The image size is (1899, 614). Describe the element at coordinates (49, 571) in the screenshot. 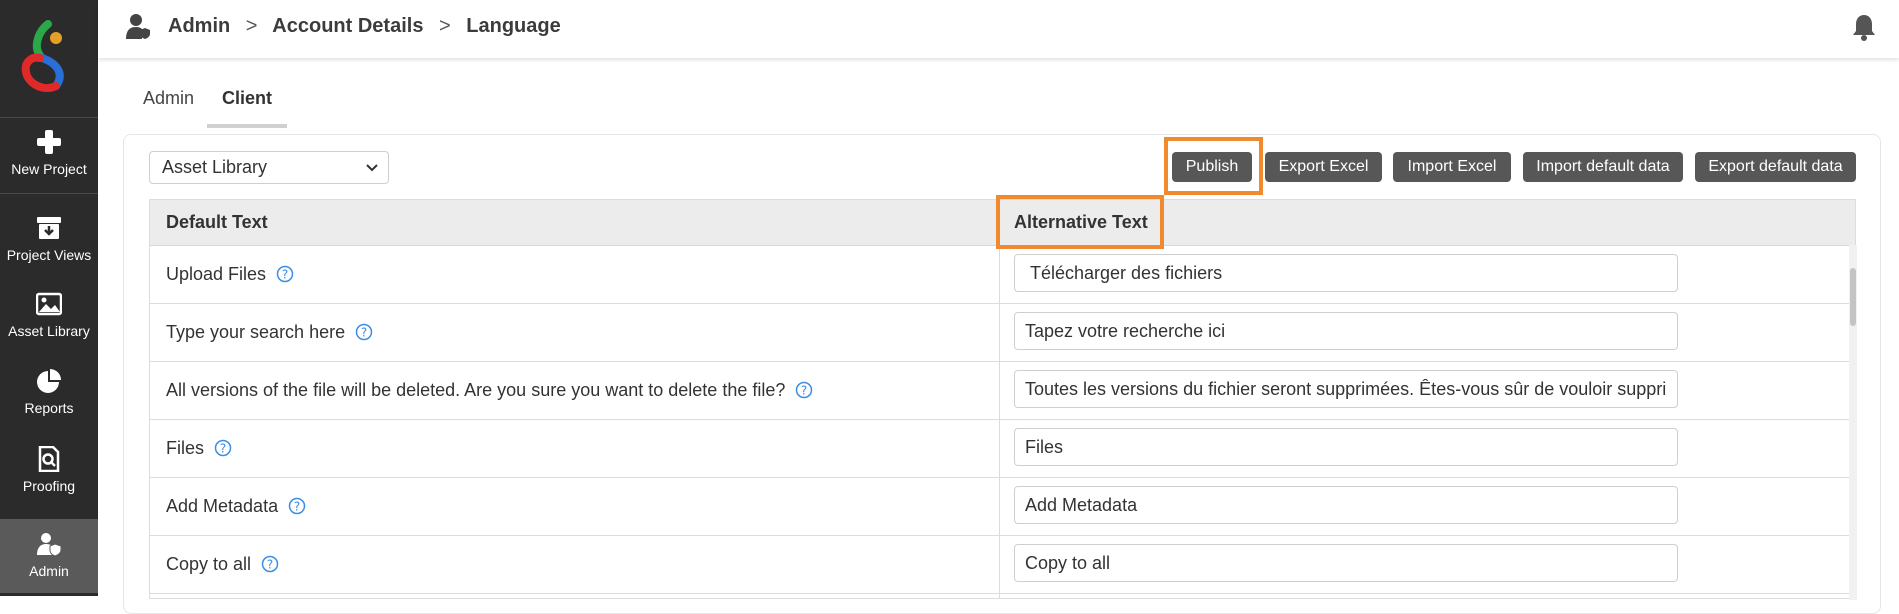

I see `sidebar-item-label: Admin` at that location.